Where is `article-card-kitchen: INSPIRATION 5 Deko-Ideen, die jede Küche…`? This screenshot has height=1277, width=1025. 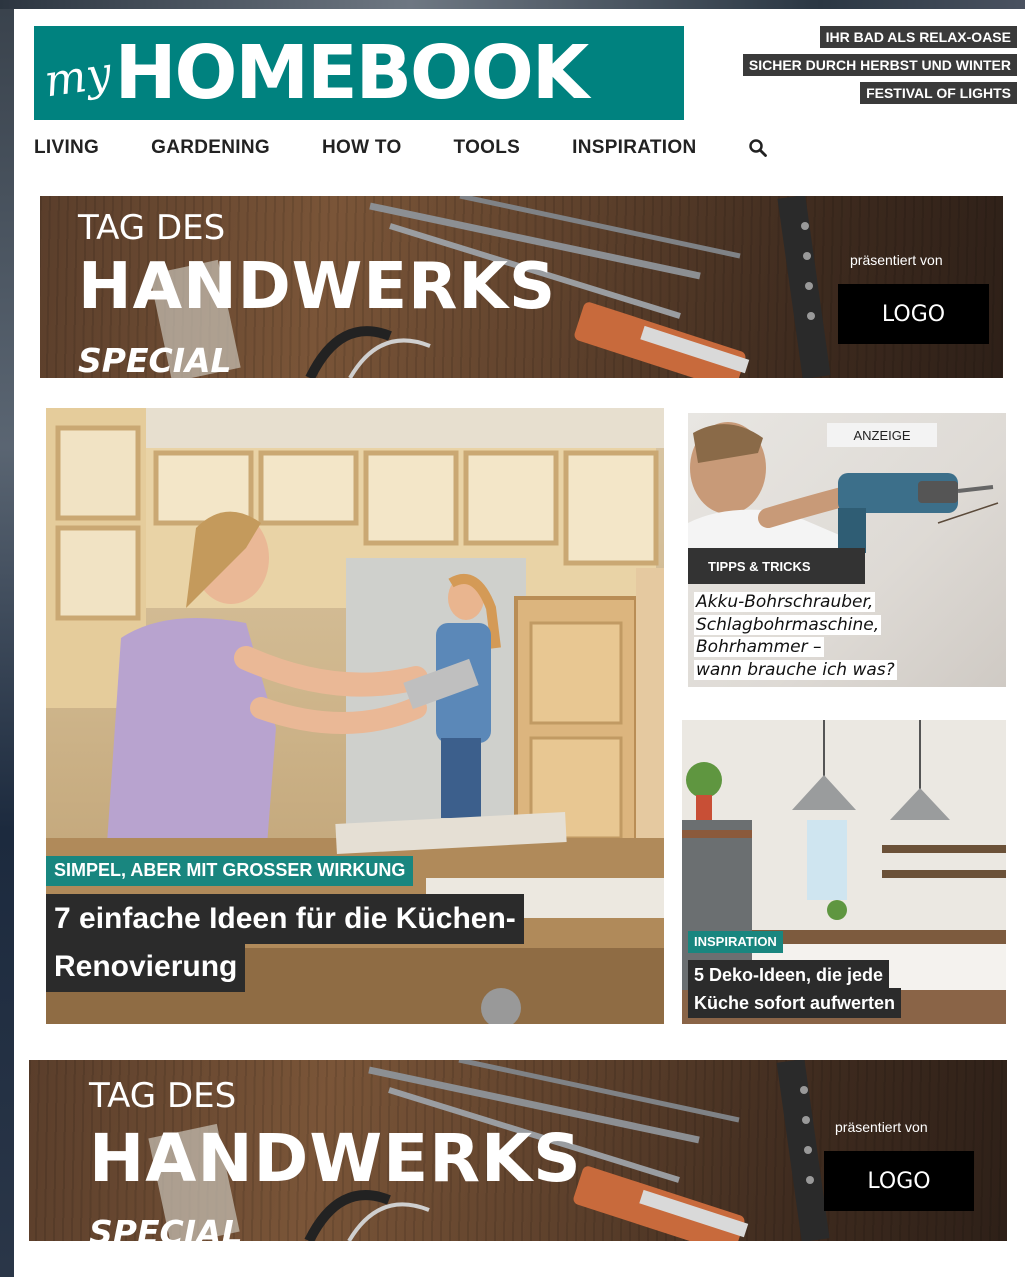 article-card-kitchen: INSPIRATION 5 Deko-Ideen, die jede Küche… is located at coordinates (844, 872).